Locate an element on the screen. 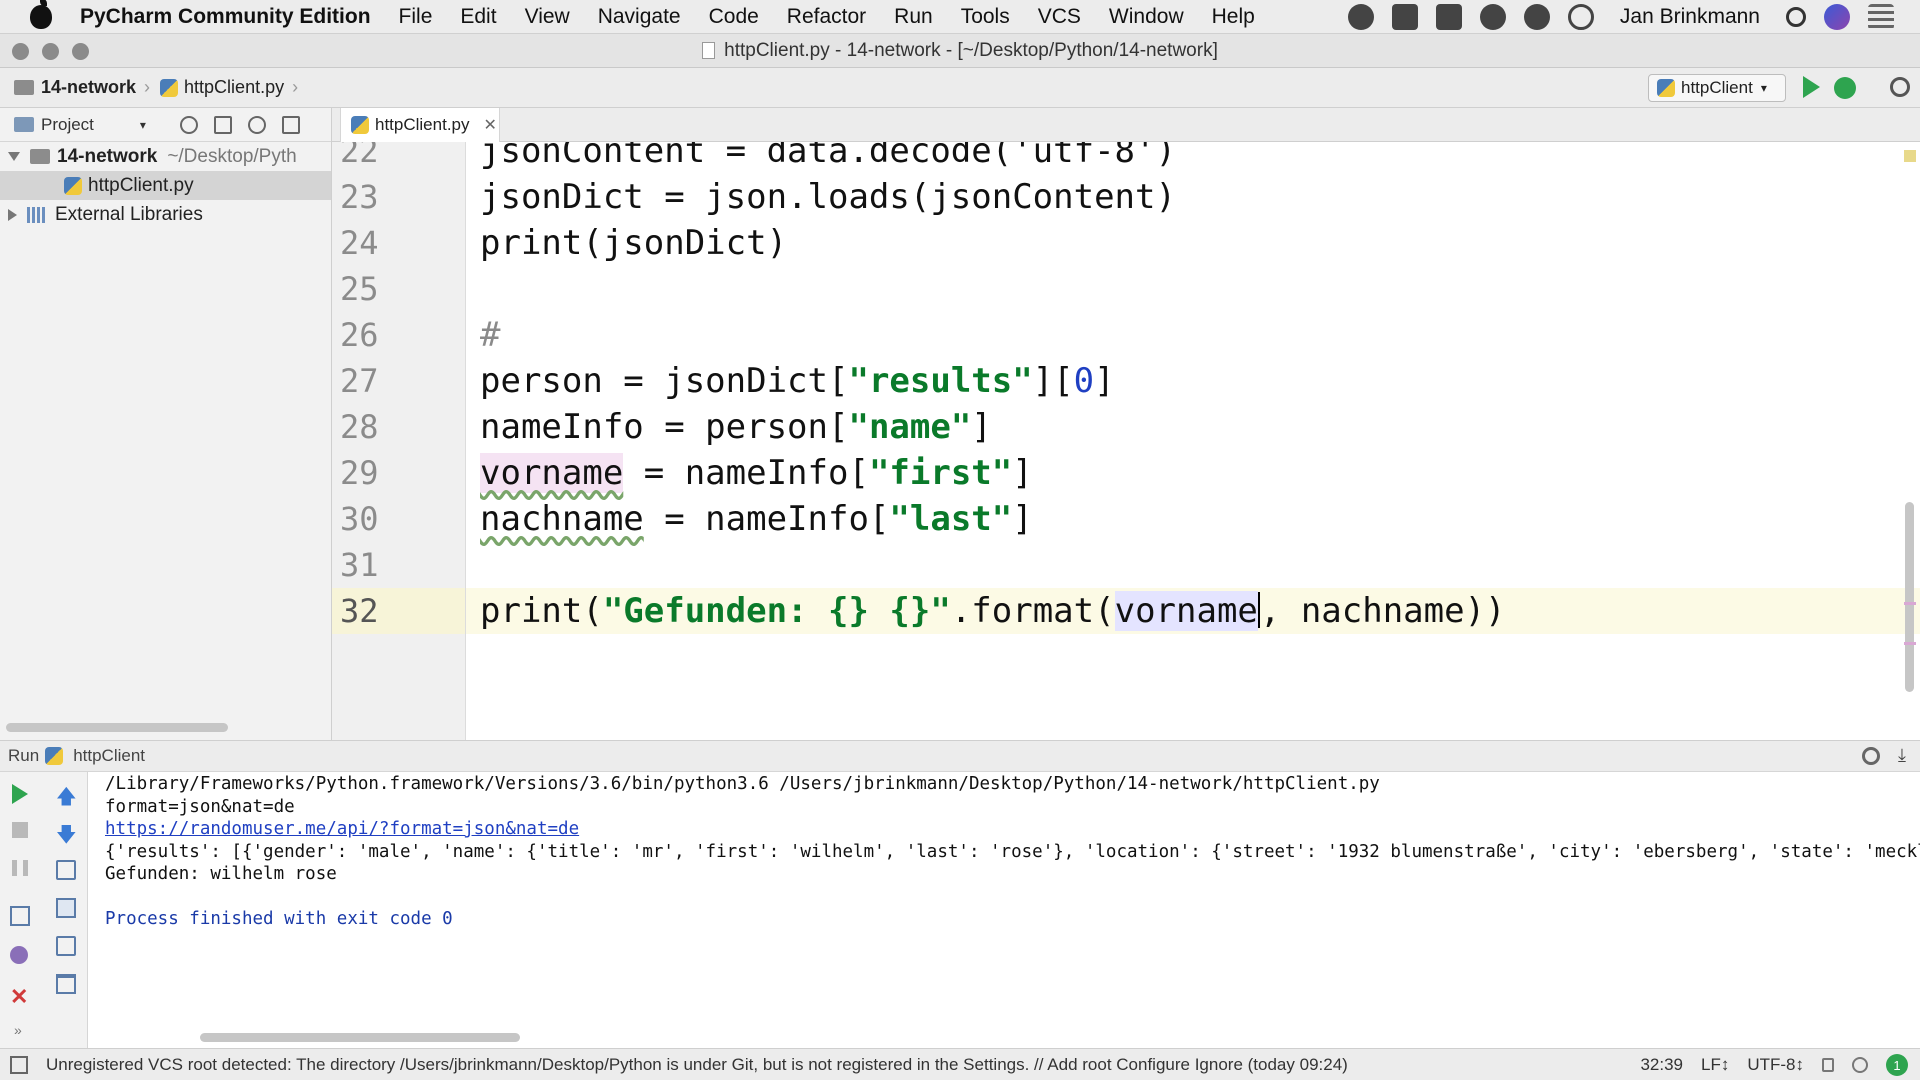 The height and width of the screenshot is (1081, 1920). tab-httpclient: httpClient.py ✕ is located at coordinates (420, 125).